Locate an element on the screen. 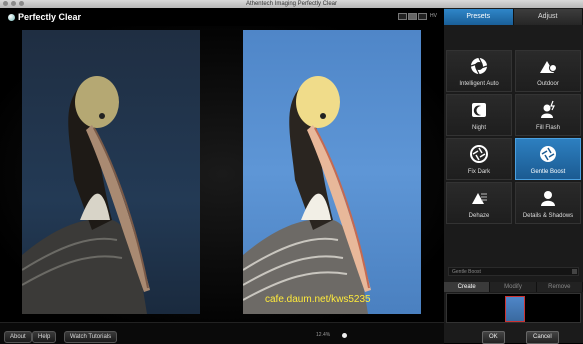 This screenshot has height=344, width=583. landscape-sun-icon is located at coordinates (548, 66).